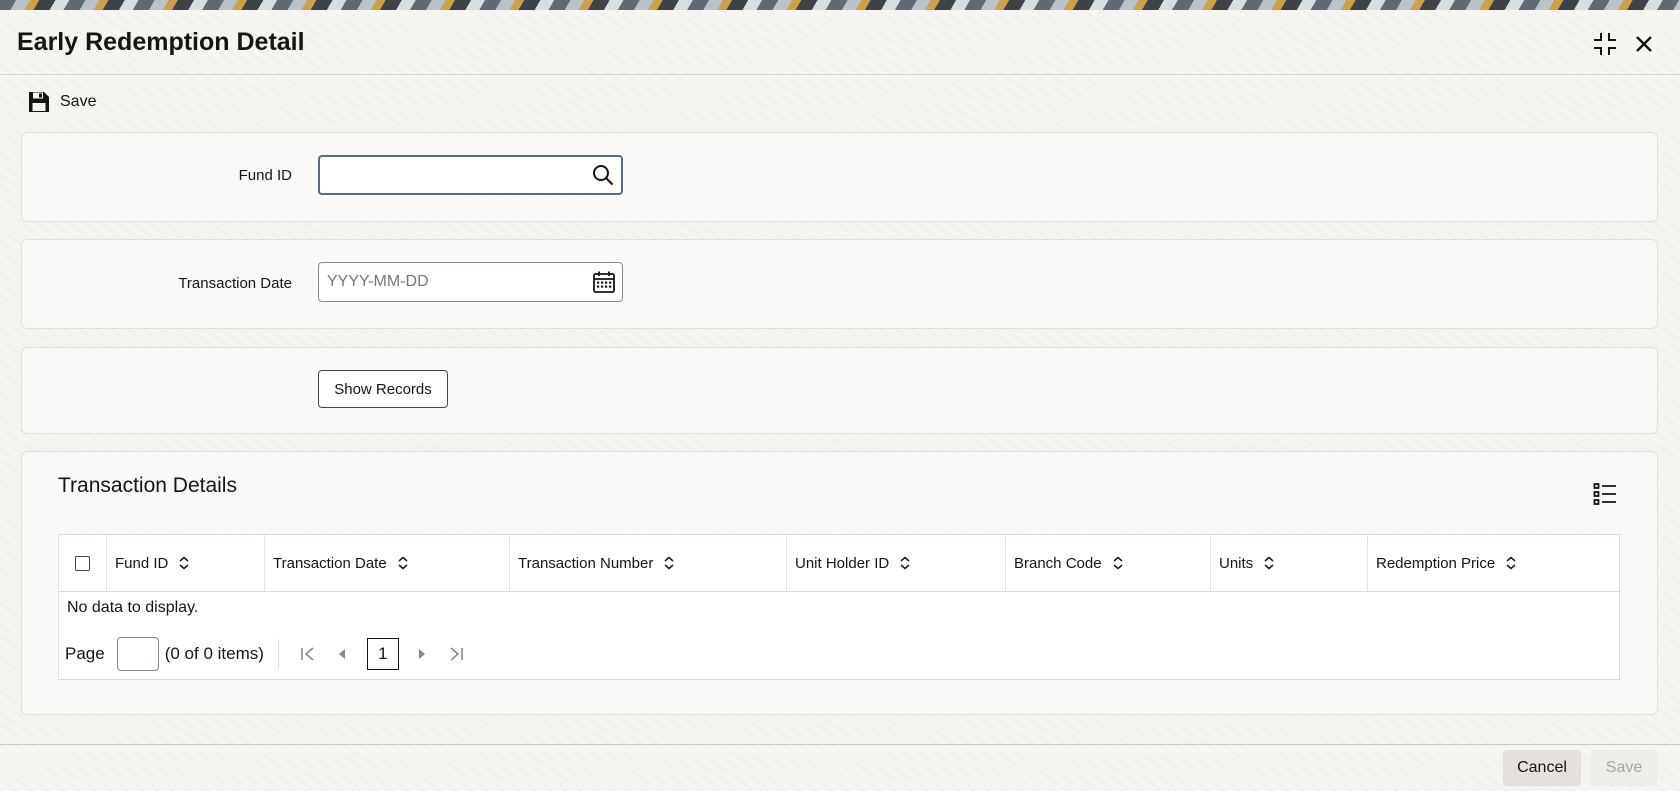 This screenshot has height=791, width=1680. I want to click on first-page-icon, so click(307, 654).